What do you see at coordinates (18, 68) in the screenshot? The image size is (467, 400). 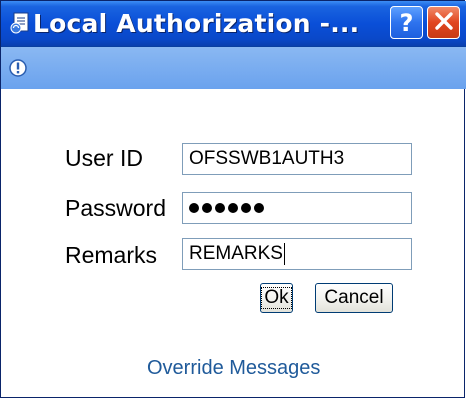 I see `warning-info-icon` at bounding box center [18, 68].